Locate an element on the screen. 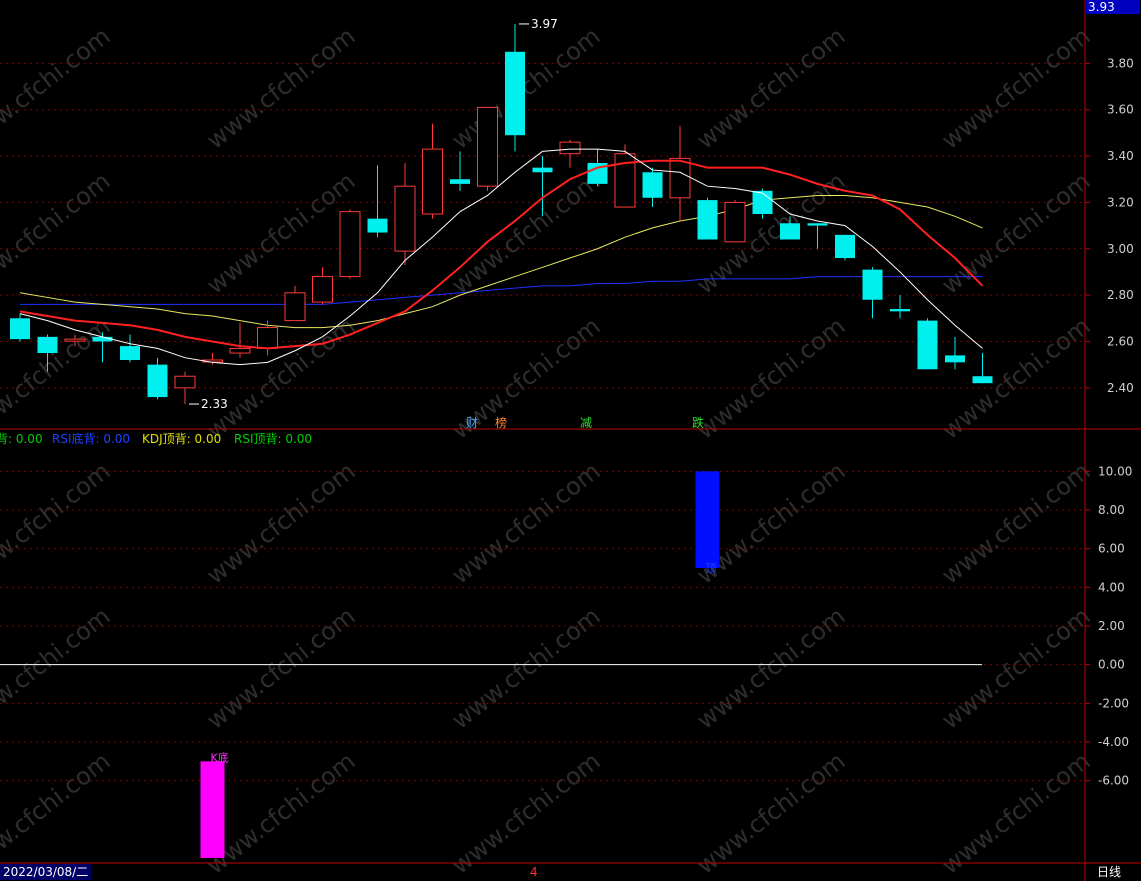 This screenshot has height=881, width=1141. indicator-tick-label: 2.00 is located at coordinates (1111, 626).